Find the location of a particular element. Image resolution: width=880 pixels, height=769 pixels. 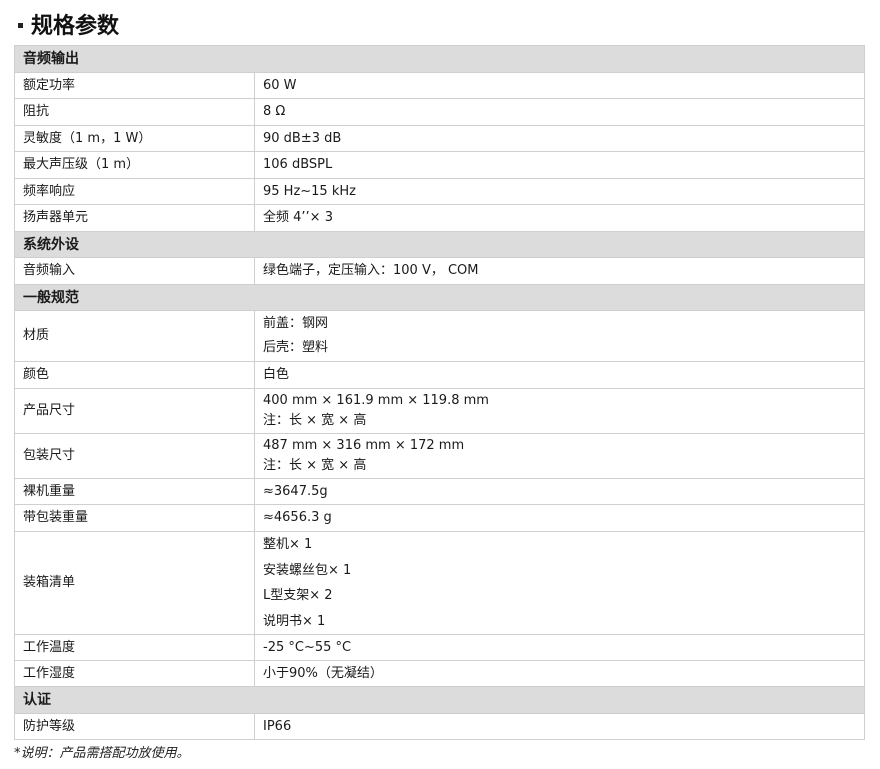

row-label-speaker-unit: 扬声器单元 is located at coordinates (134, 218).